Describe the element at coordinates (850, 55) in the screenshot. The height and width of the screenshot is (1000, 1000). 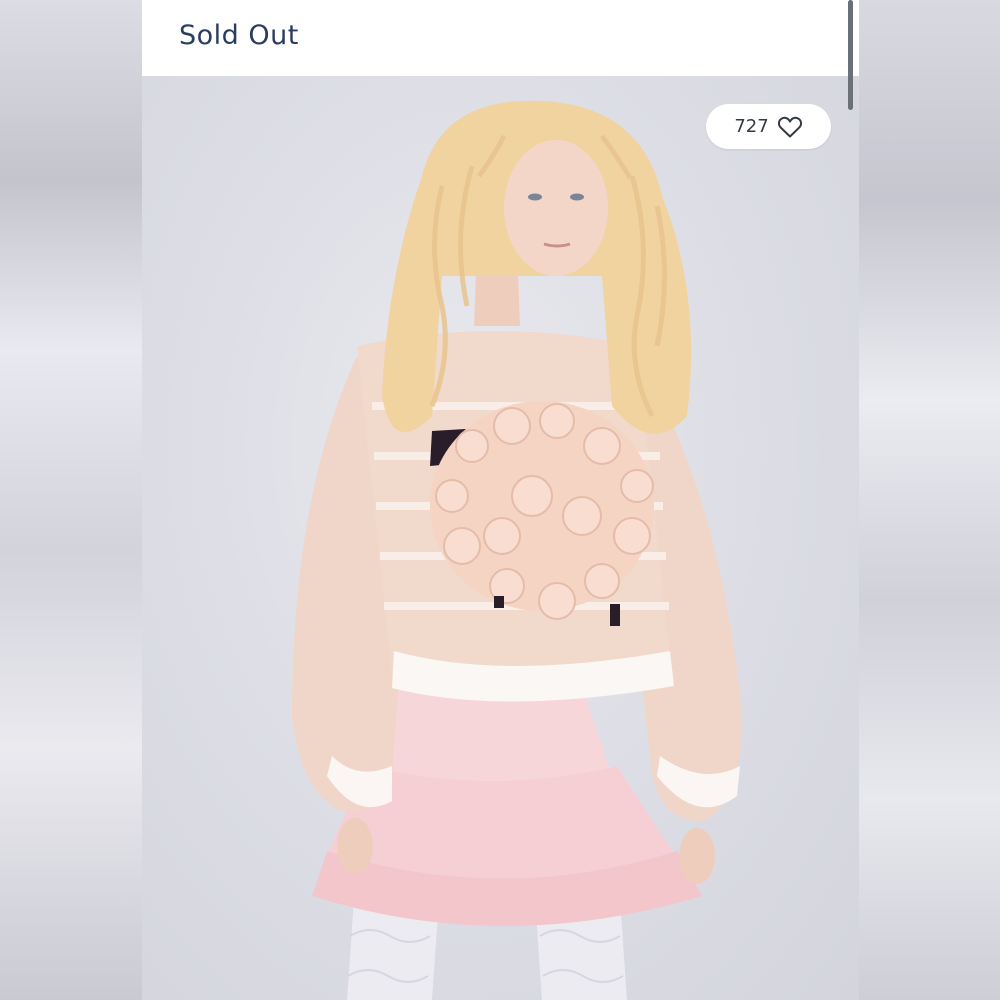
I see `scrollbar` at that location.